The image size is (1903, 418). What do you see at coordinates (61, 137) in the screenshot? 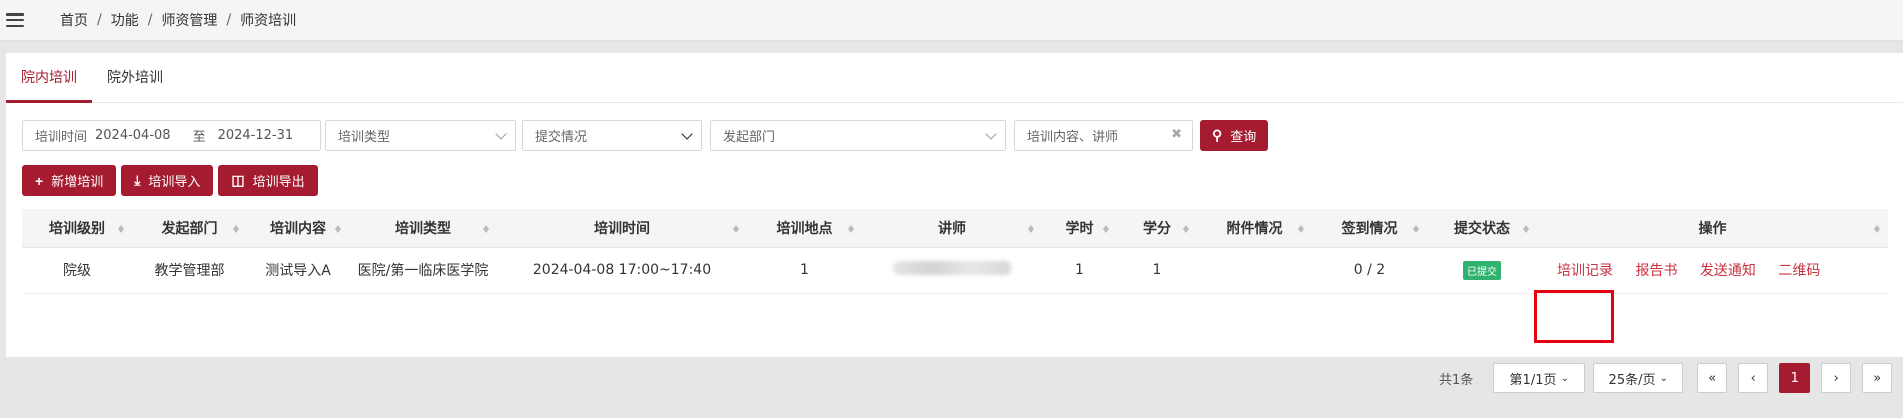
I see `date-range-label: 培训时间` at bounding box center [61, 137].